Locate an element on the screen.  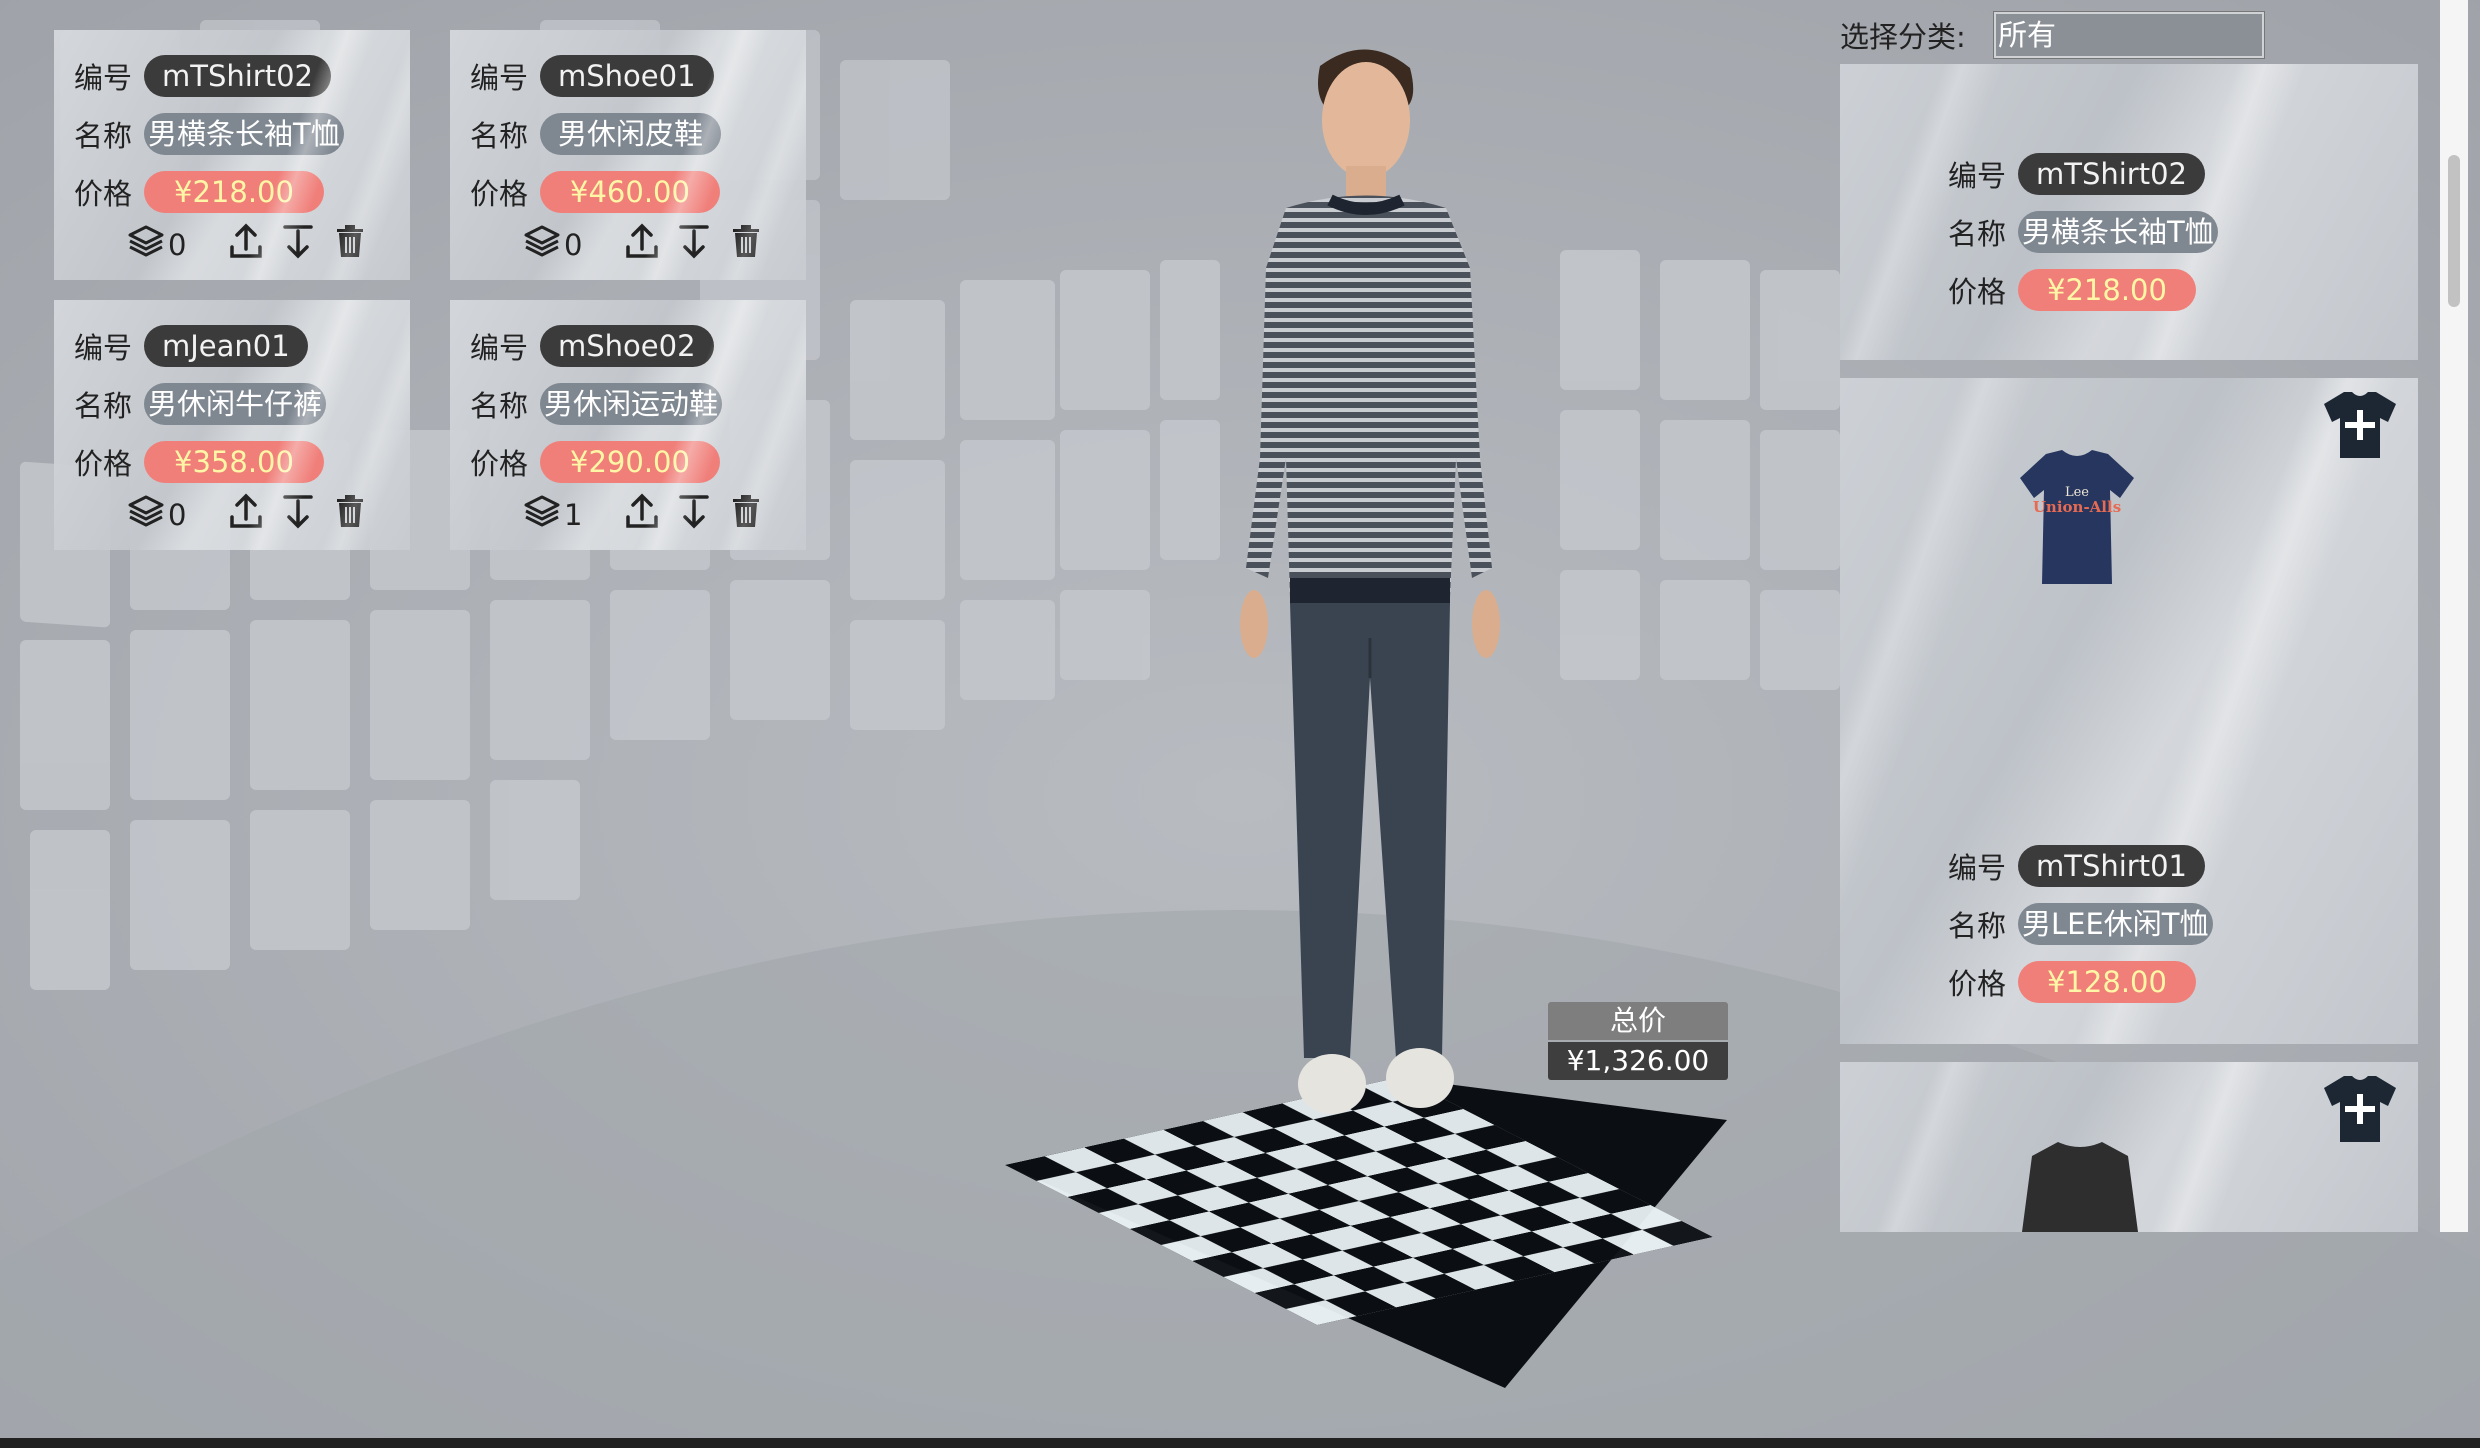
category-filter-label: 选择分类: is located at coordinates (1903, 37).